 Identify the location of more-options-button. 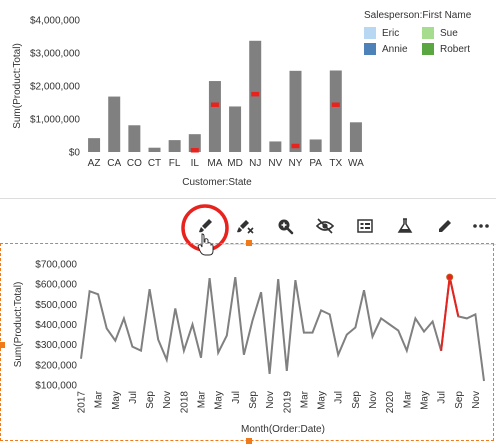
(480, 226).